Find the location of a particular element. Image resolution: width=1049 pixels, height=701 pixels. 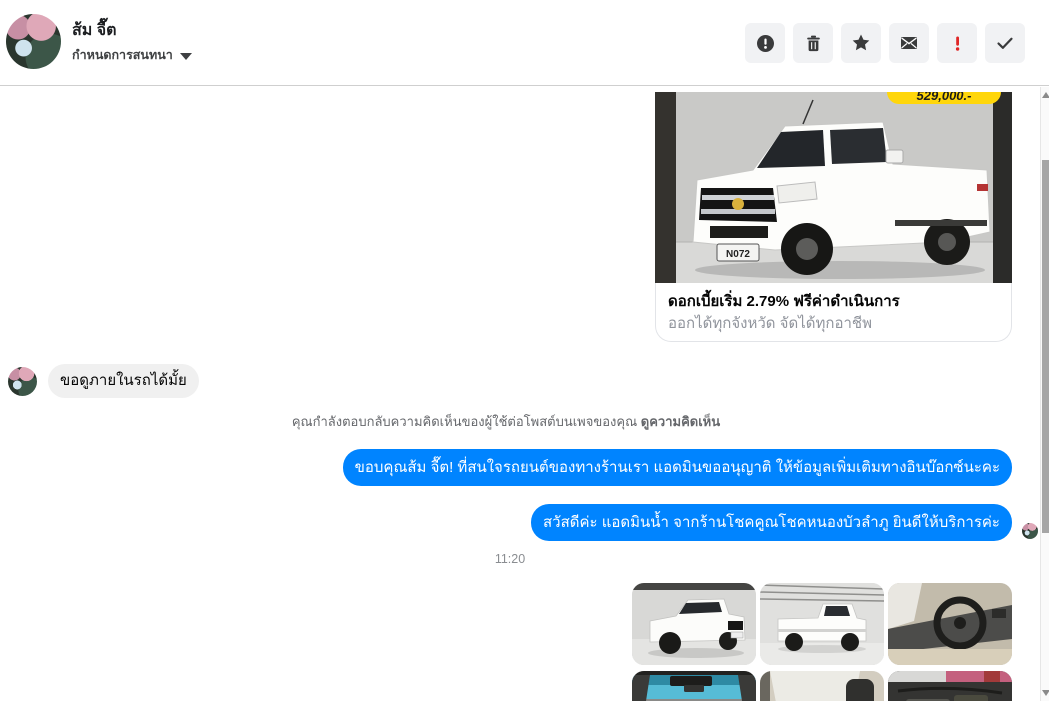

alert-circle-icon is located at coordinates (765, 43).